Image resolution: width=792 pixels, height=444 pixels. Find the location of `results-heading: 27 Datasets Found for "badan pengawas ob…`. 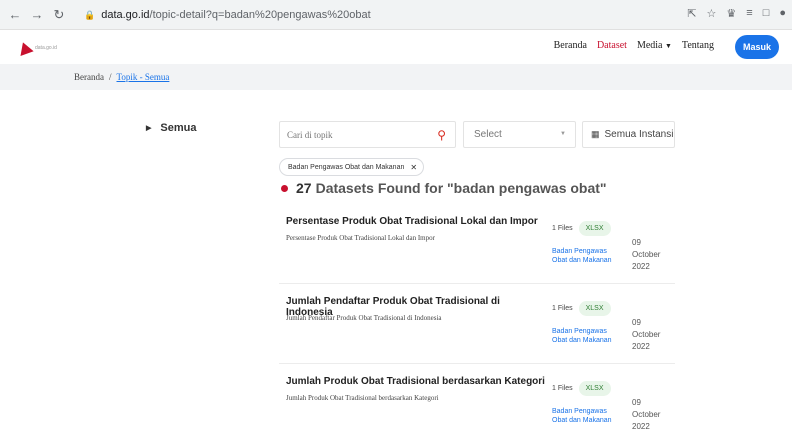

results-heading: 27 Datasets Found for "badan pengawas ob… is located at coordinates (444, 188).